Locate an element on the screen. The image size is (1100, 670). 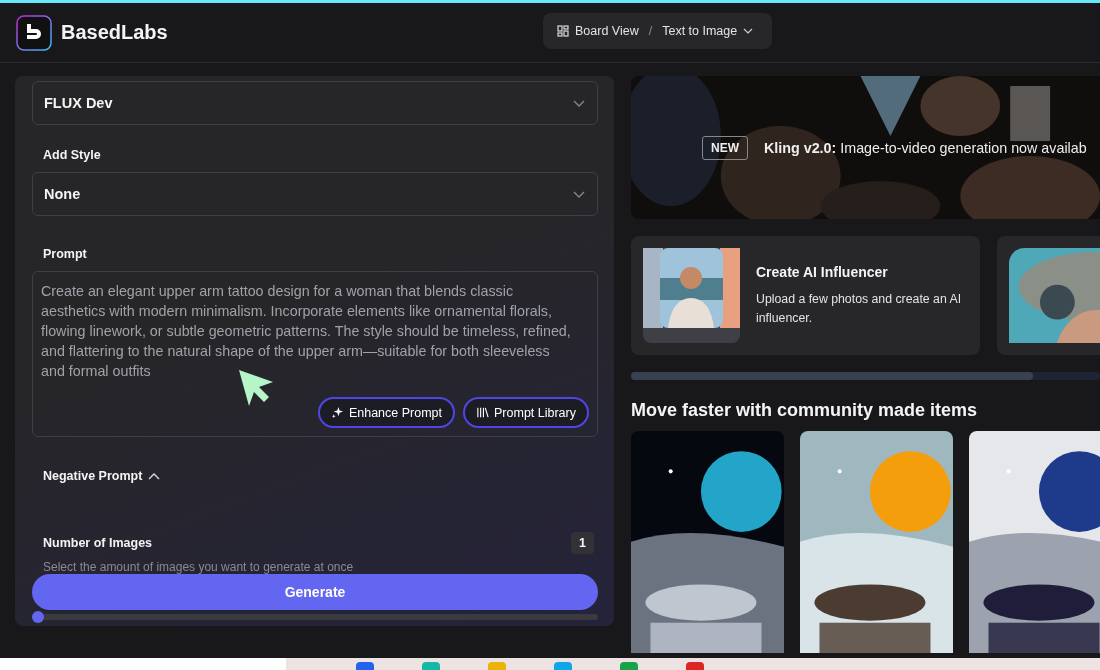
books-icon is located at coordinates (482, 412).